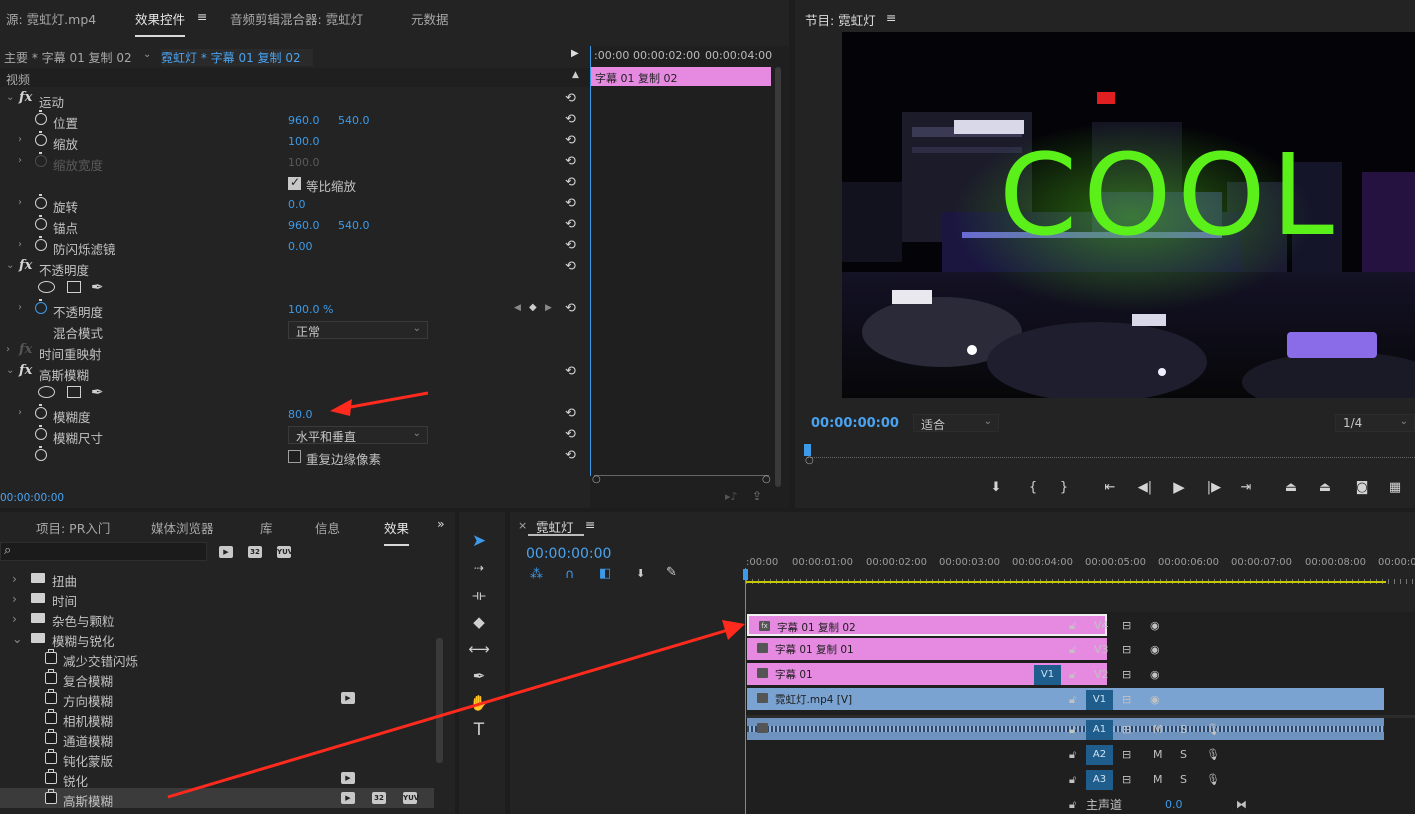 Image resolution: width=1415 pixels, height=814 pixels. I want to click on yuv-effects-icon: YUV, so click(285, 552).